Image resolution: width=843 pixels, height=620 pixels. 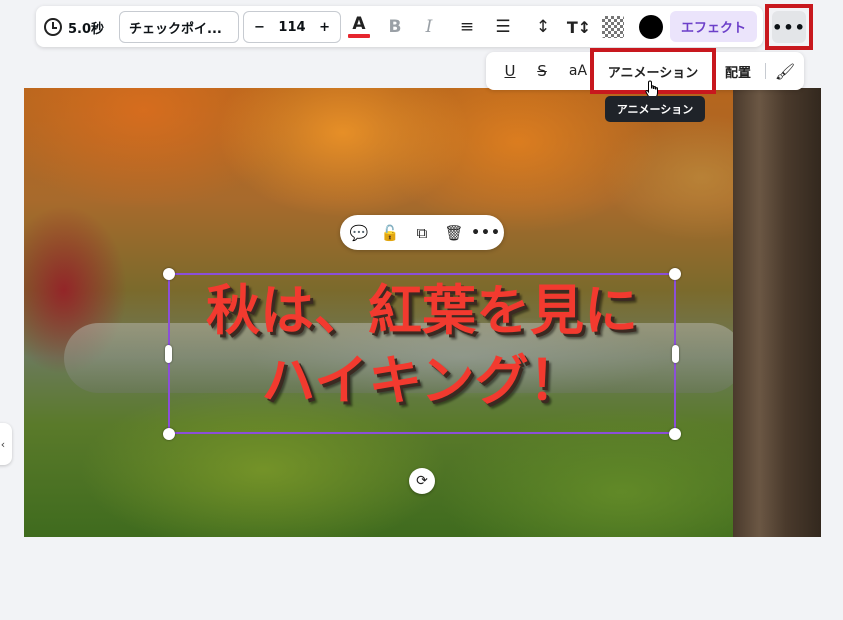 I want to click on side-panel-toggle: ‹, so click(x=6, y=444).